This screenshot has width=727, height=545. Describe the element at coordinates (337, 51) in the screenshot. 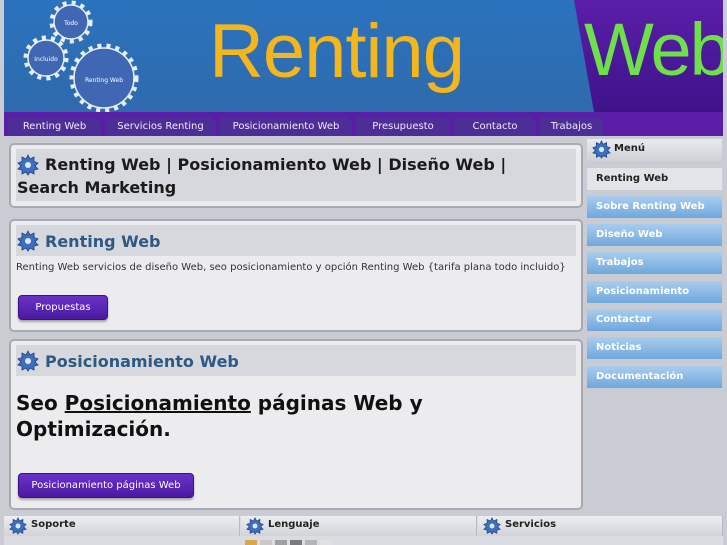

I see `logo-text-renting: Renting` at that location.